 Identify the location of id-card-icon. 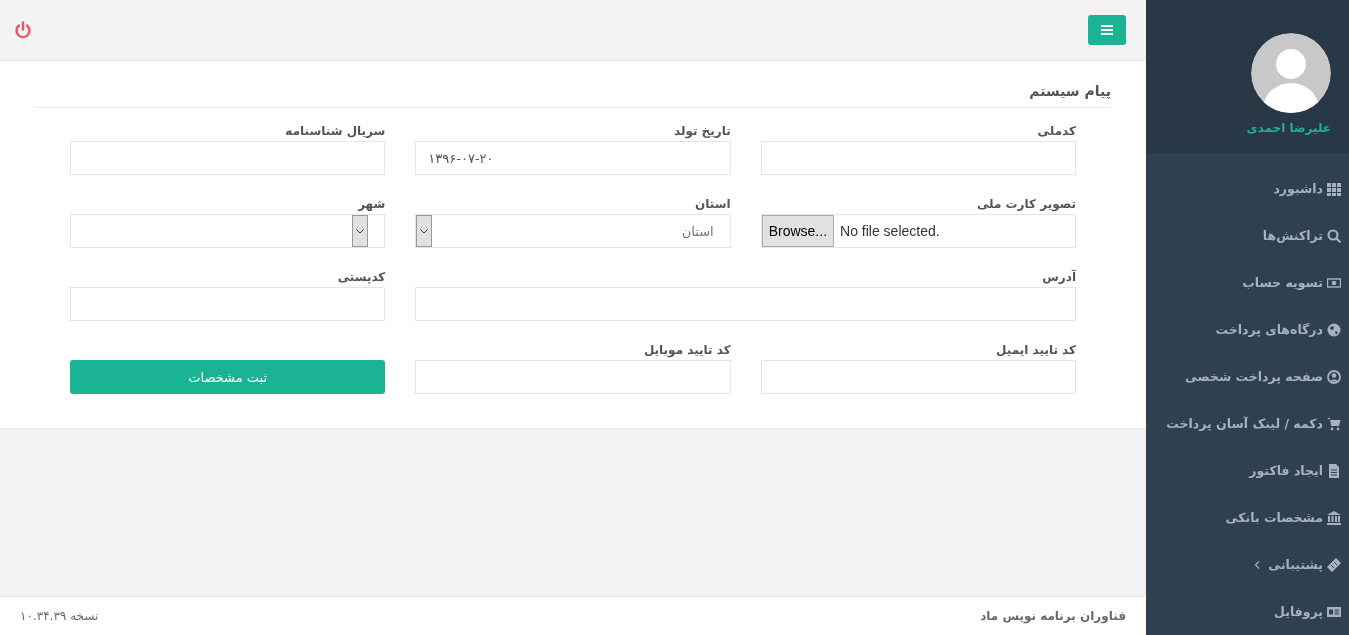
(1334, 611).